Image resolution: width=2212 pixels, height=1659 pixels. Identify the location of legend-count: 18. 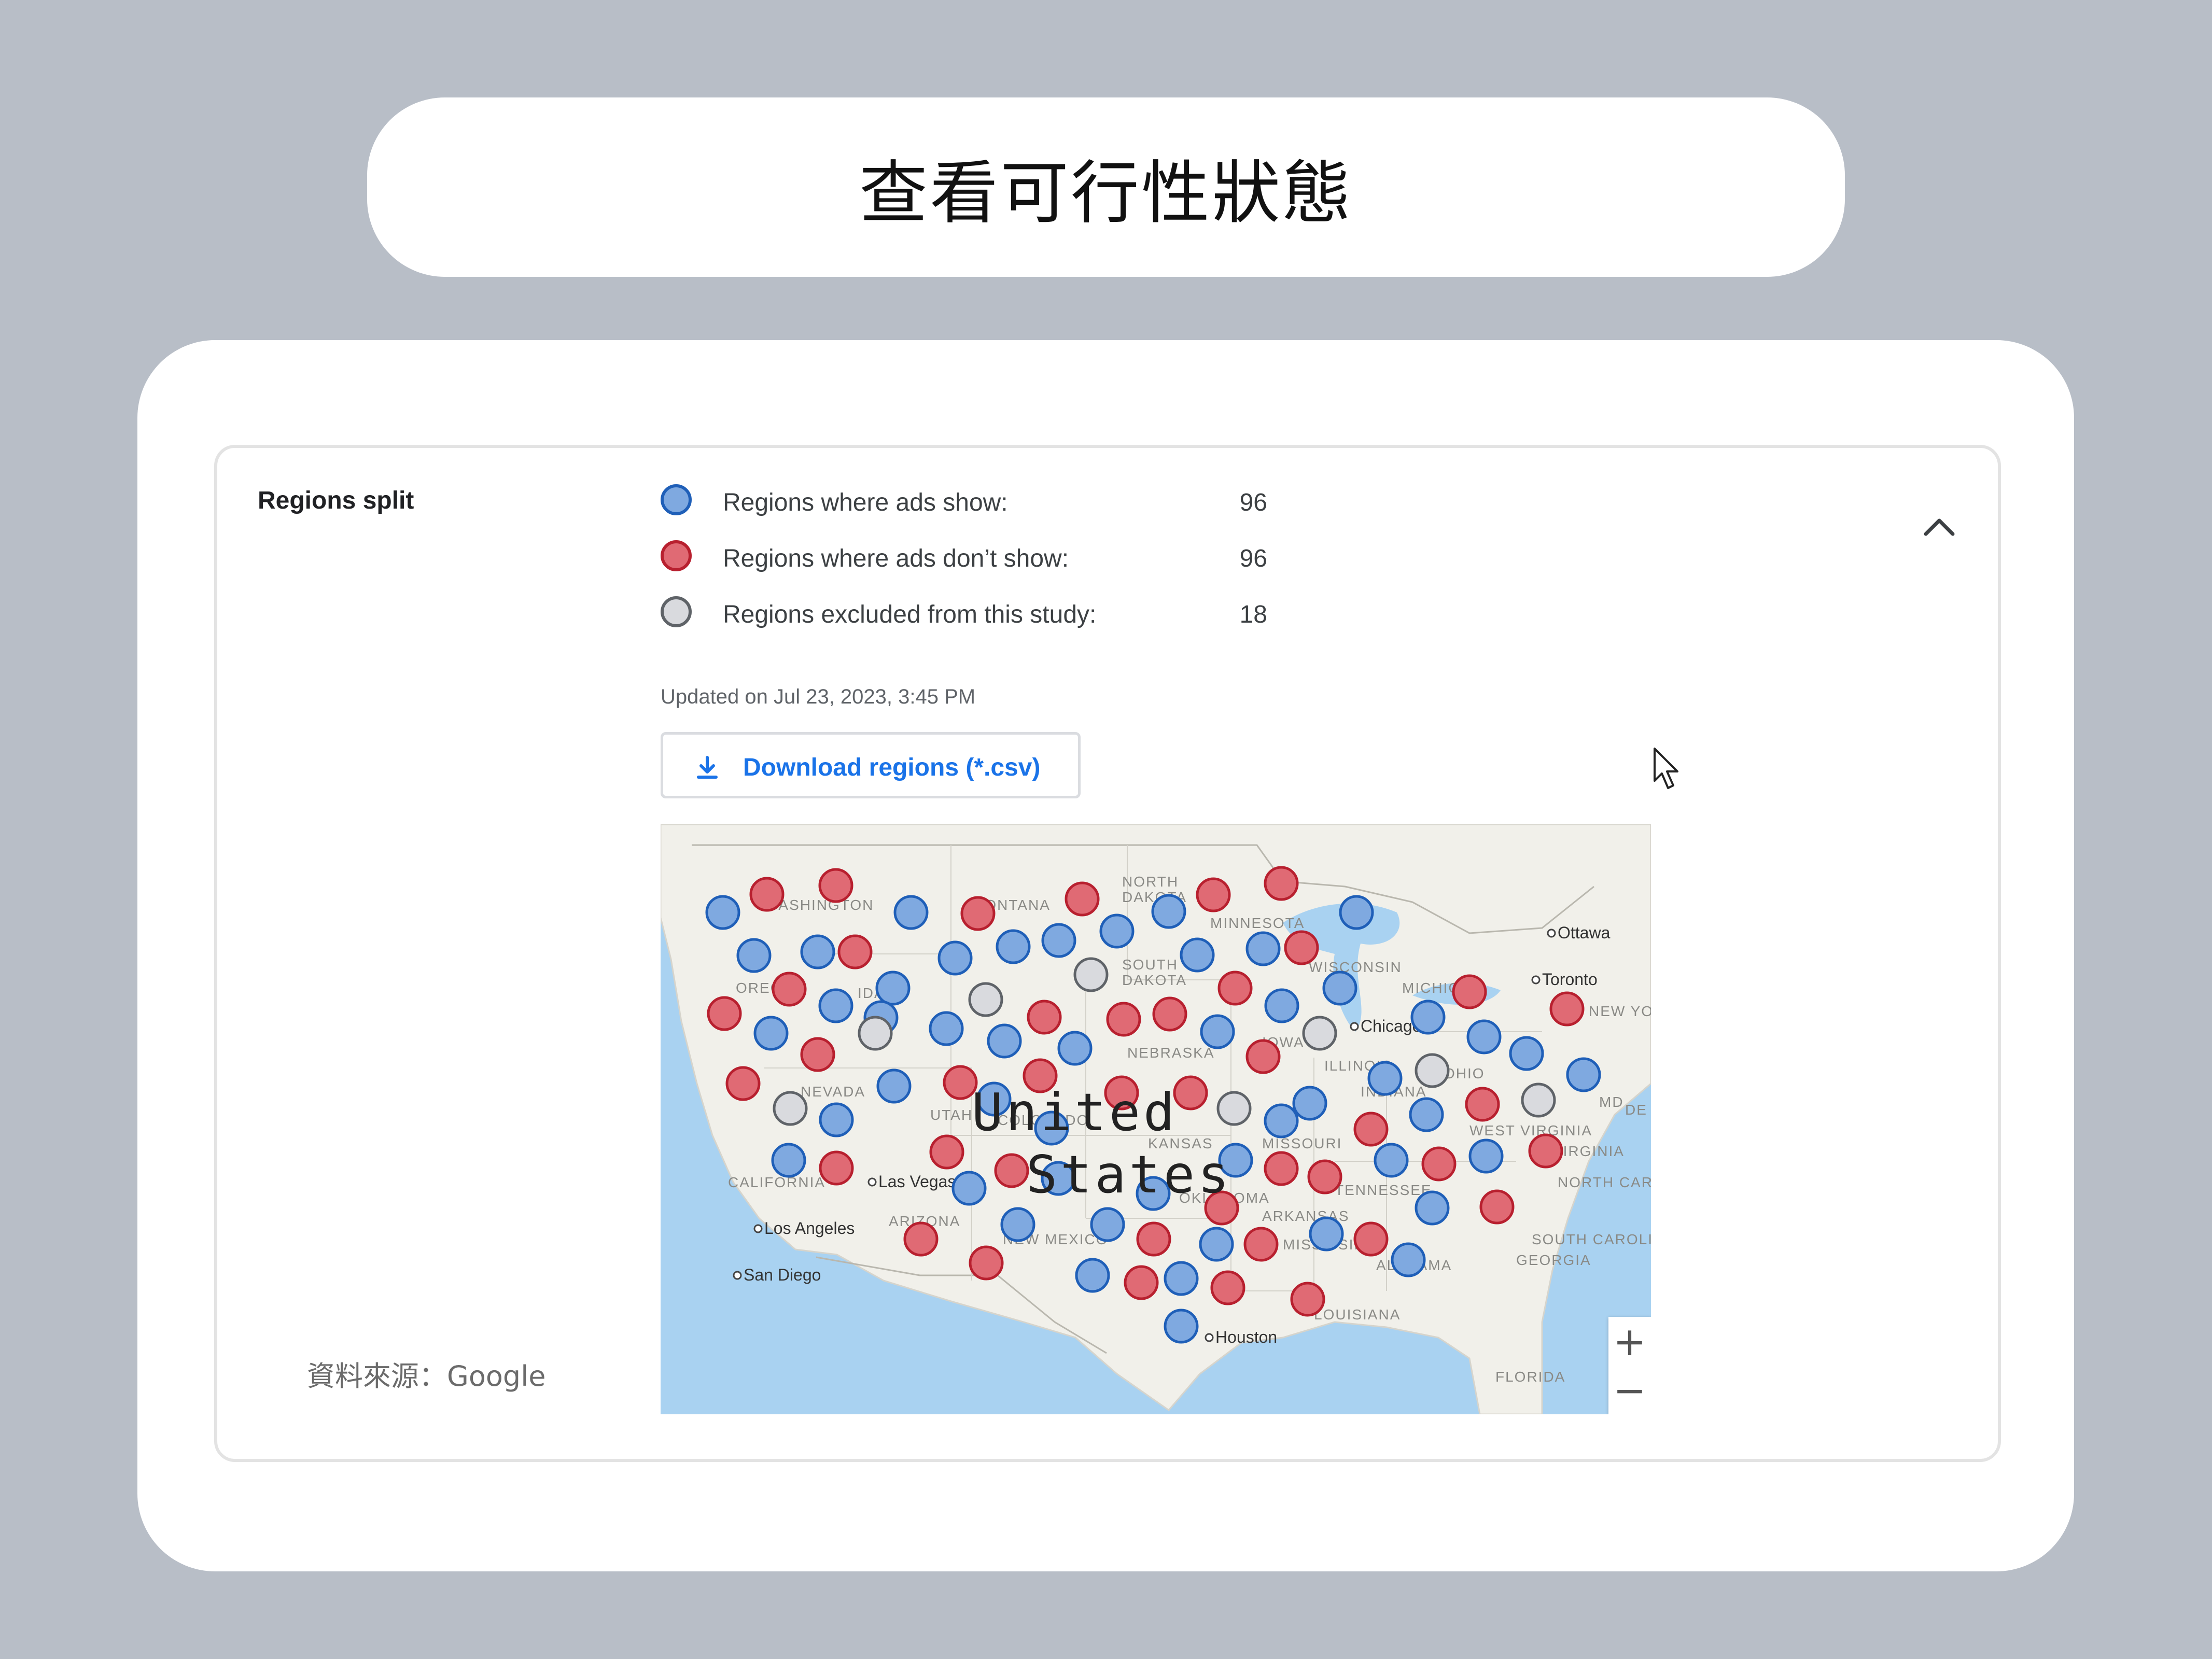
(1253, 614).